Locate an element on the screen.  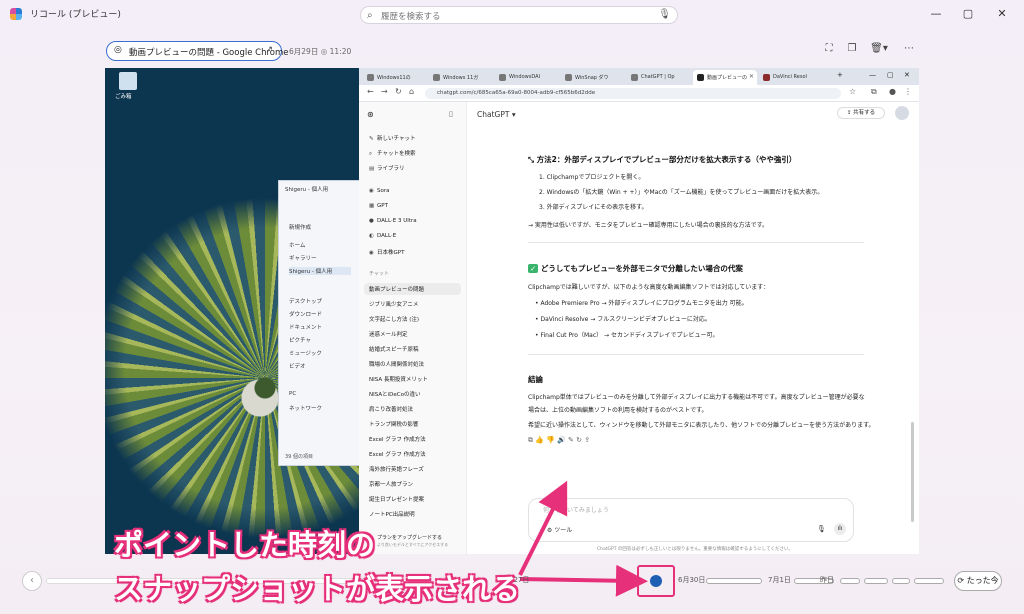
annotation-line-1: ポイントした時刻の is located at coordinates (245, 545).